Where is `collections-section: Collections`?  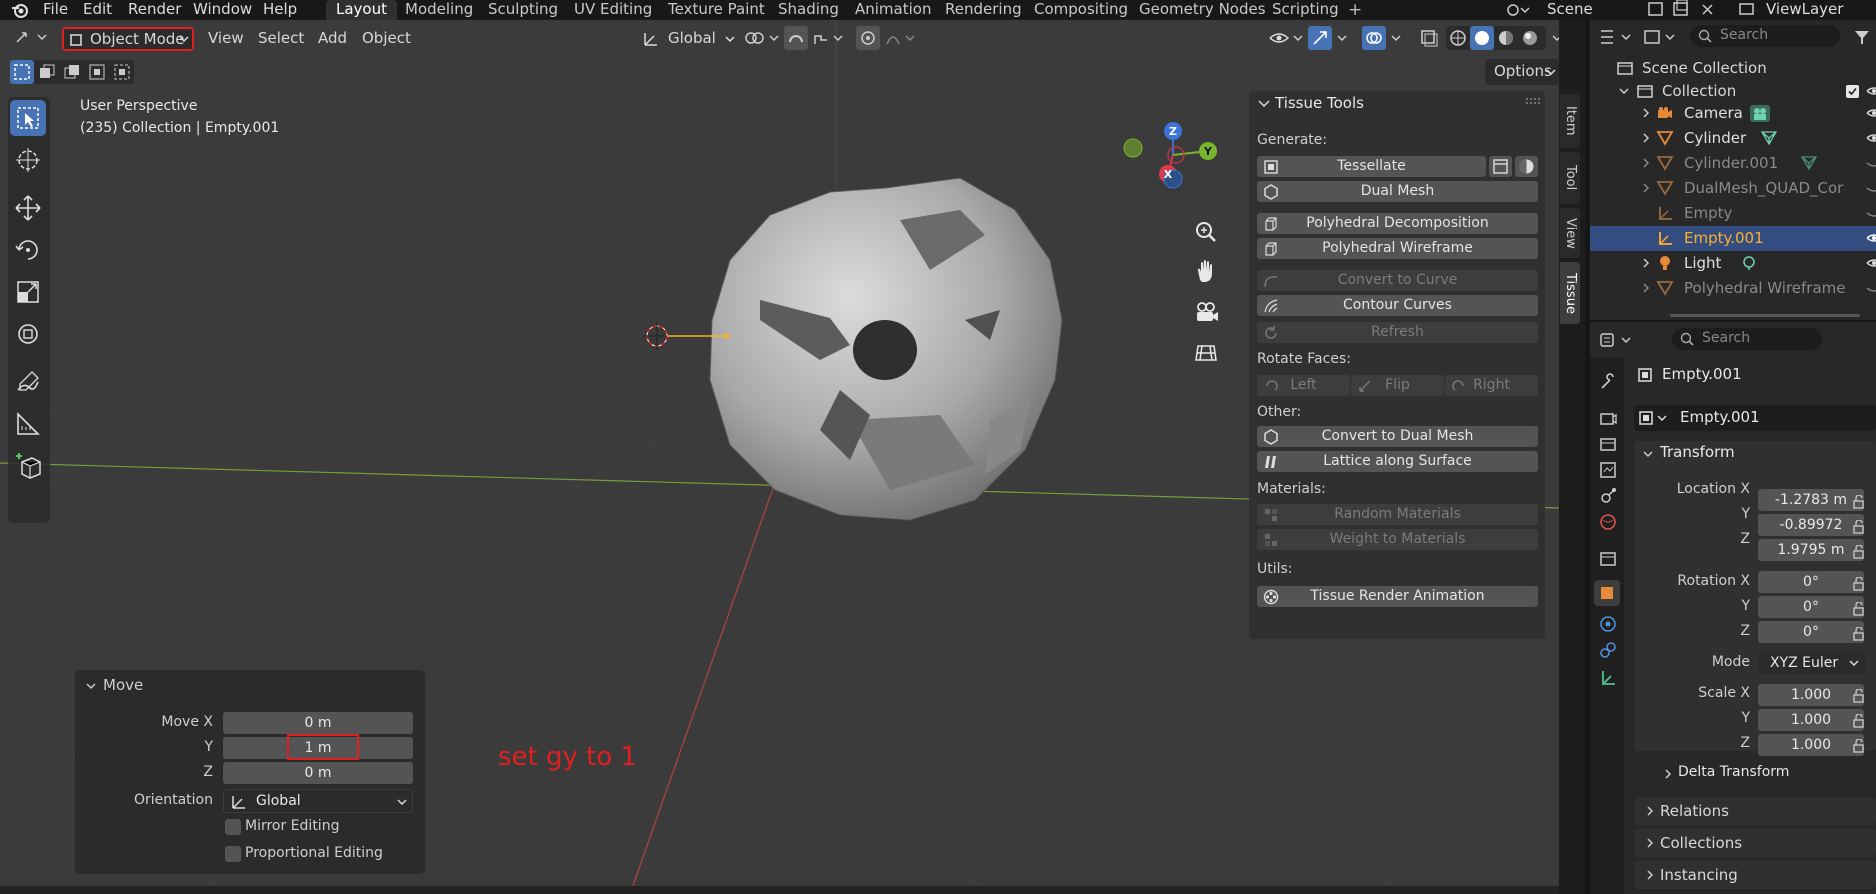 collections-section: Collections is located at coordinates (1755, 843).